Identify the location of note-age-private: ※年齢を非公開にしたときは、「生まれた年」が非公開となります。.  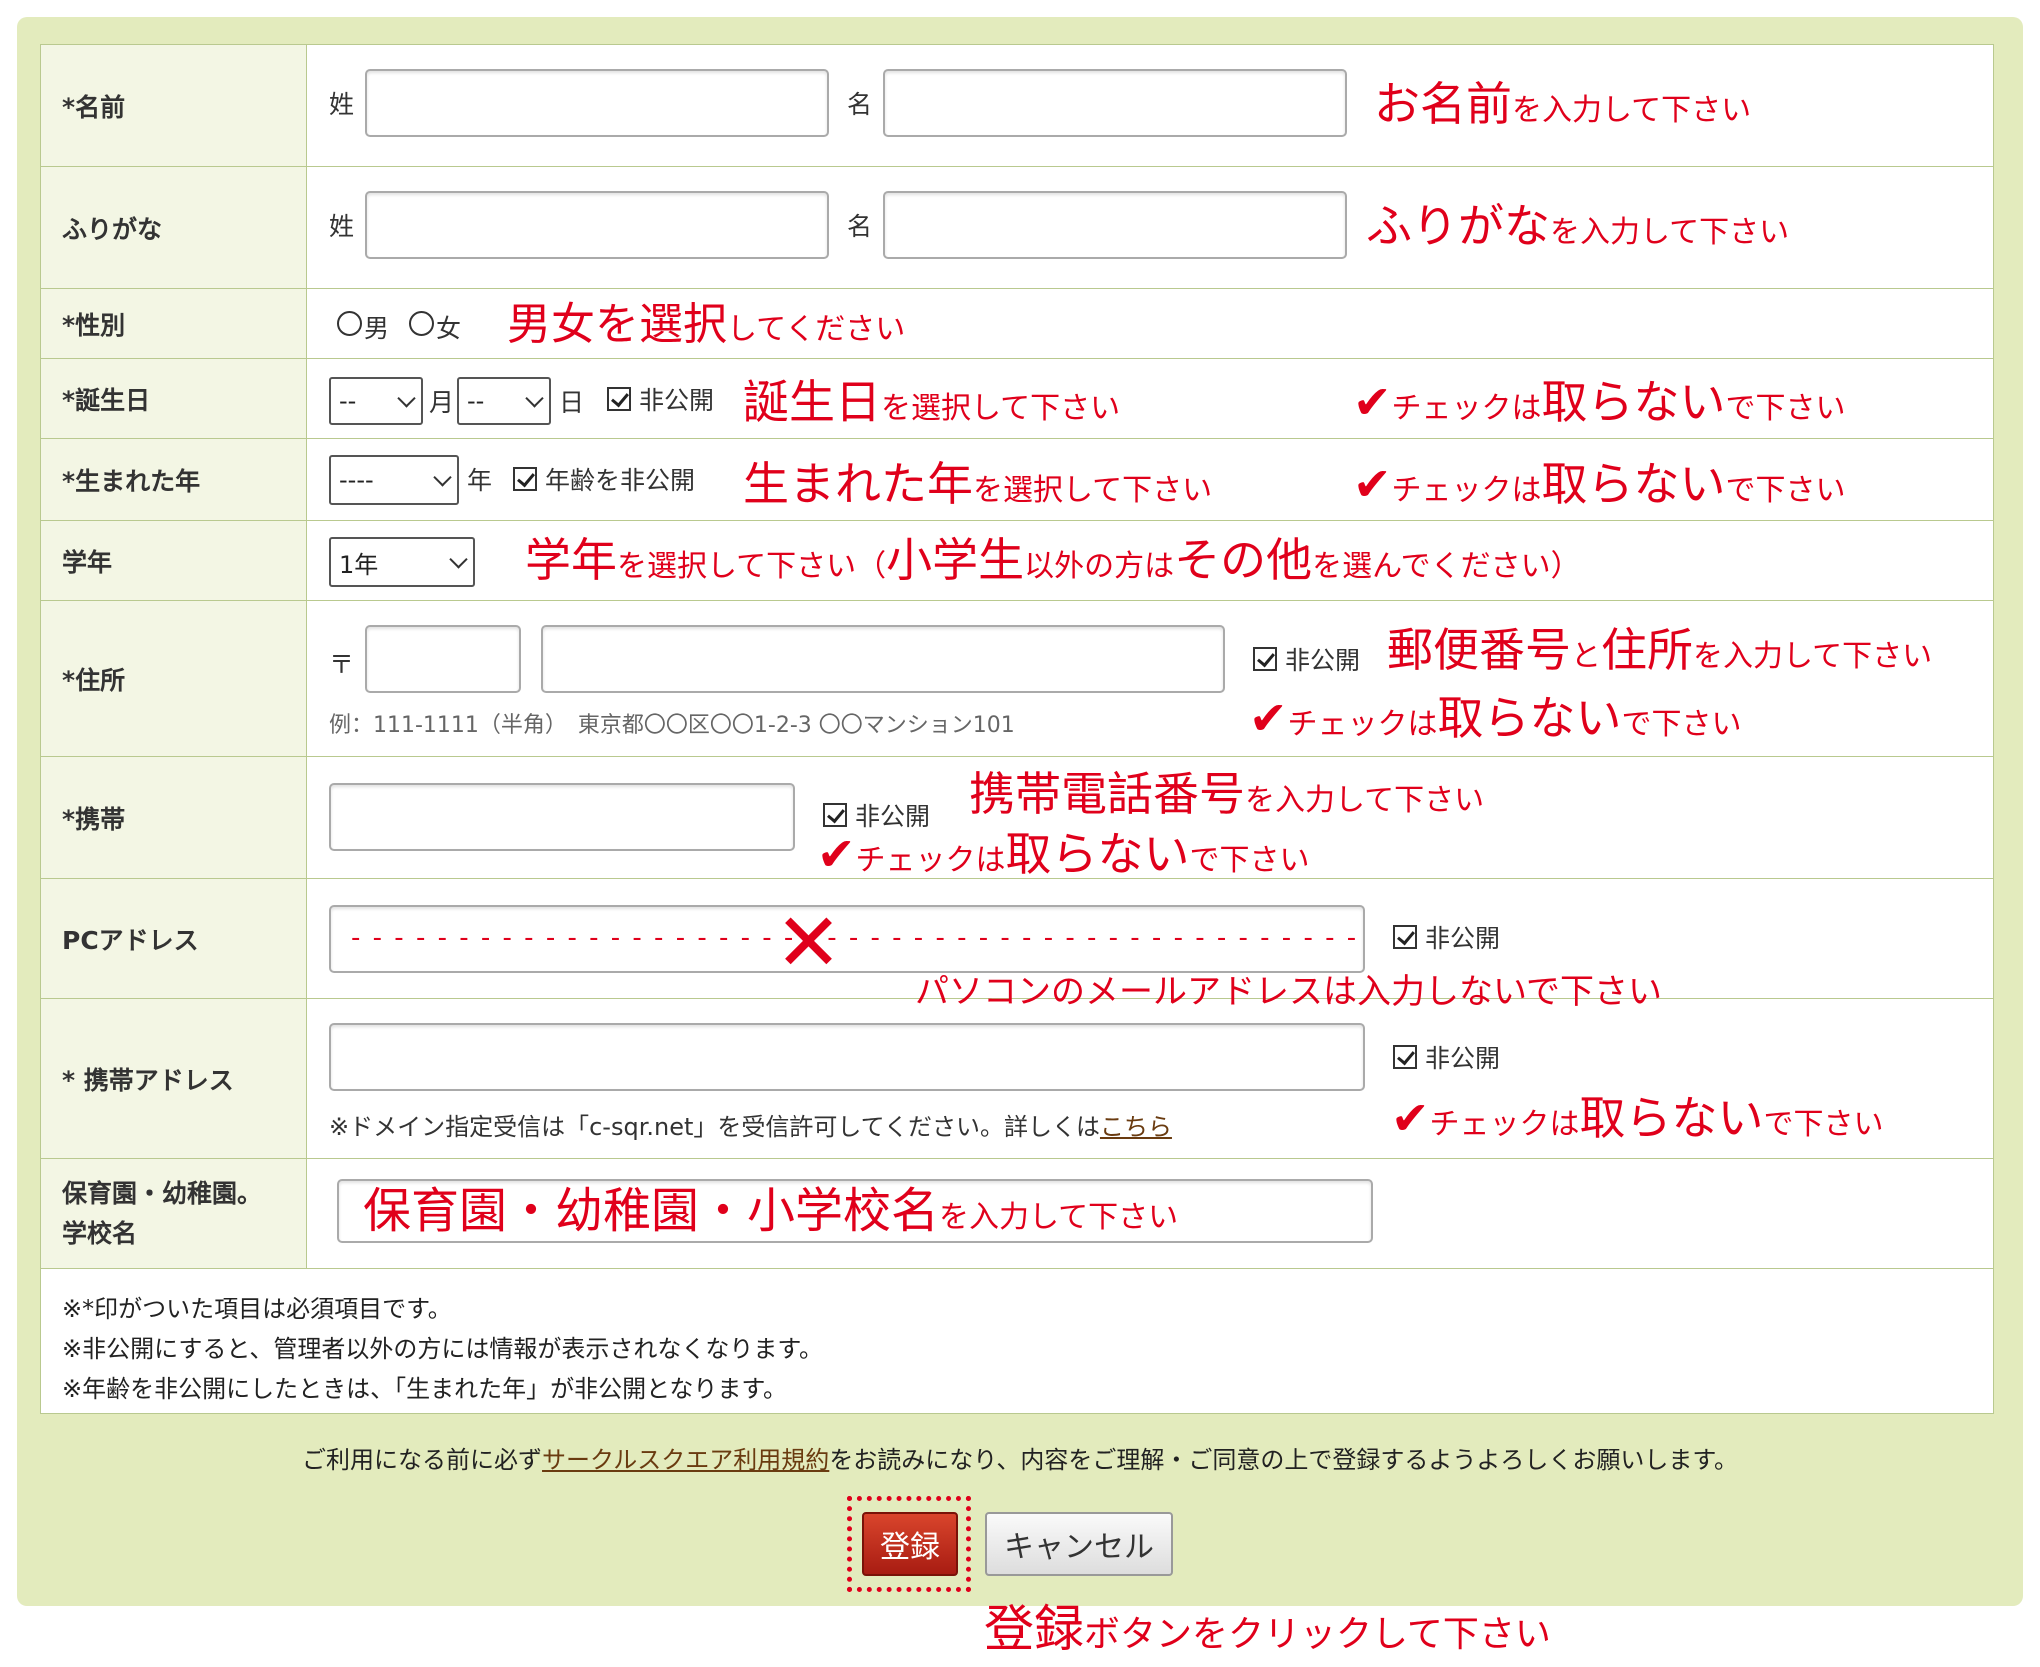
(424, 1389).